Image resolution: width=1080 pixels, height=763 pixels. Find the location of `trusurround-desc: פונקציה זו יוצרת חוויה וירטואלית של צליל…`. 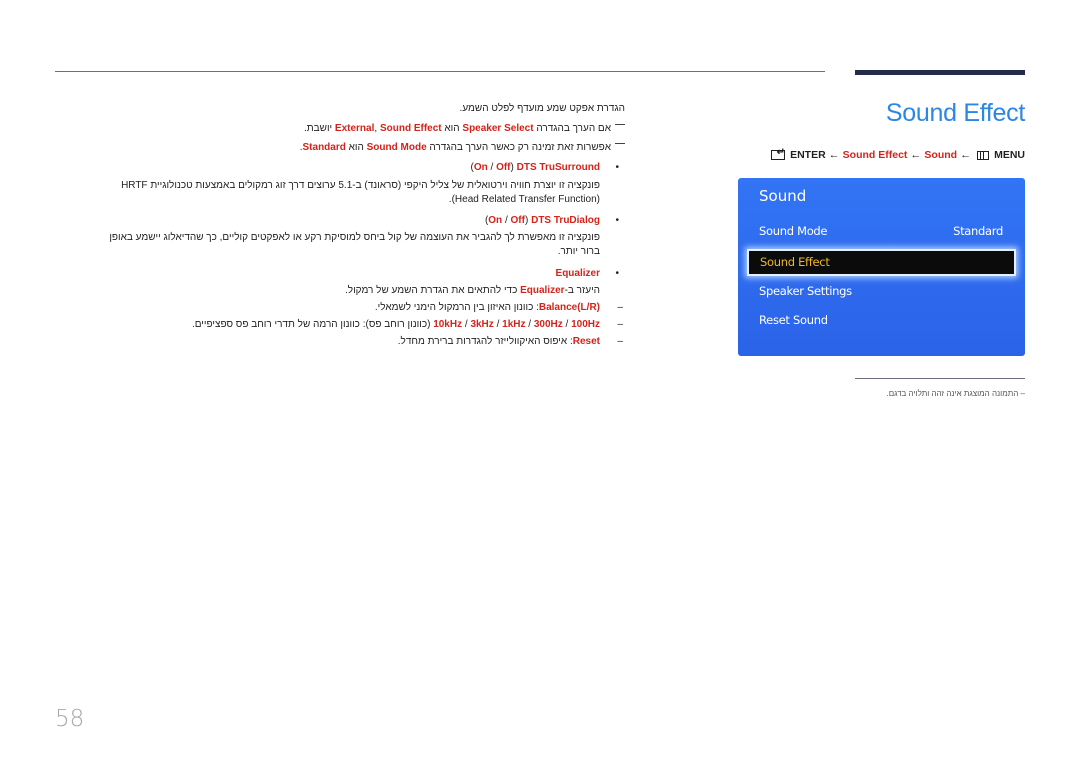

trusurround-desc: פונקציה זו יוצרת חוויה וירטואלית של צליל… is located at coordinates (360, 185).